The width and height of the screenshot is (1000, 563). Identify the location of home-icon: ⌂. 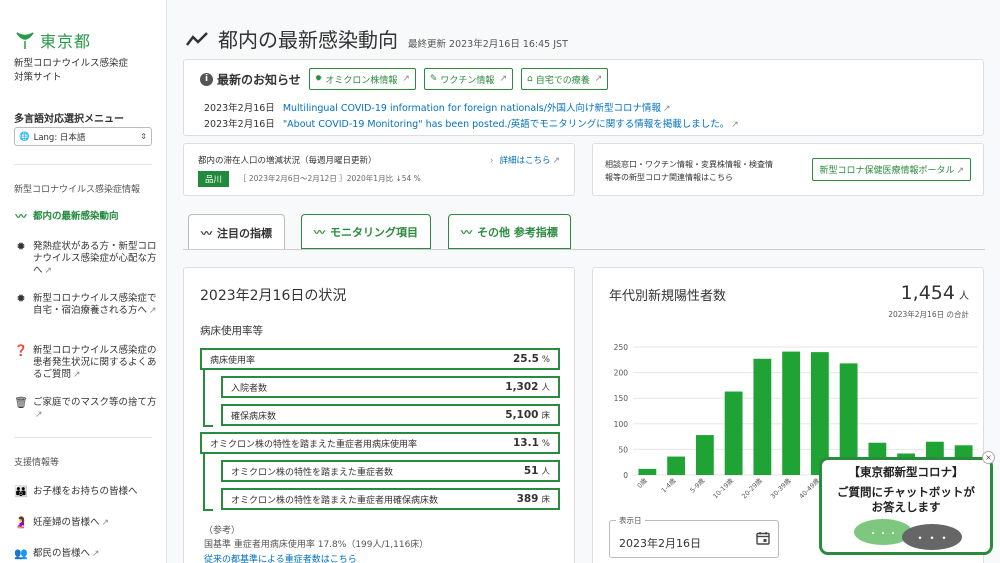
(529, 79).